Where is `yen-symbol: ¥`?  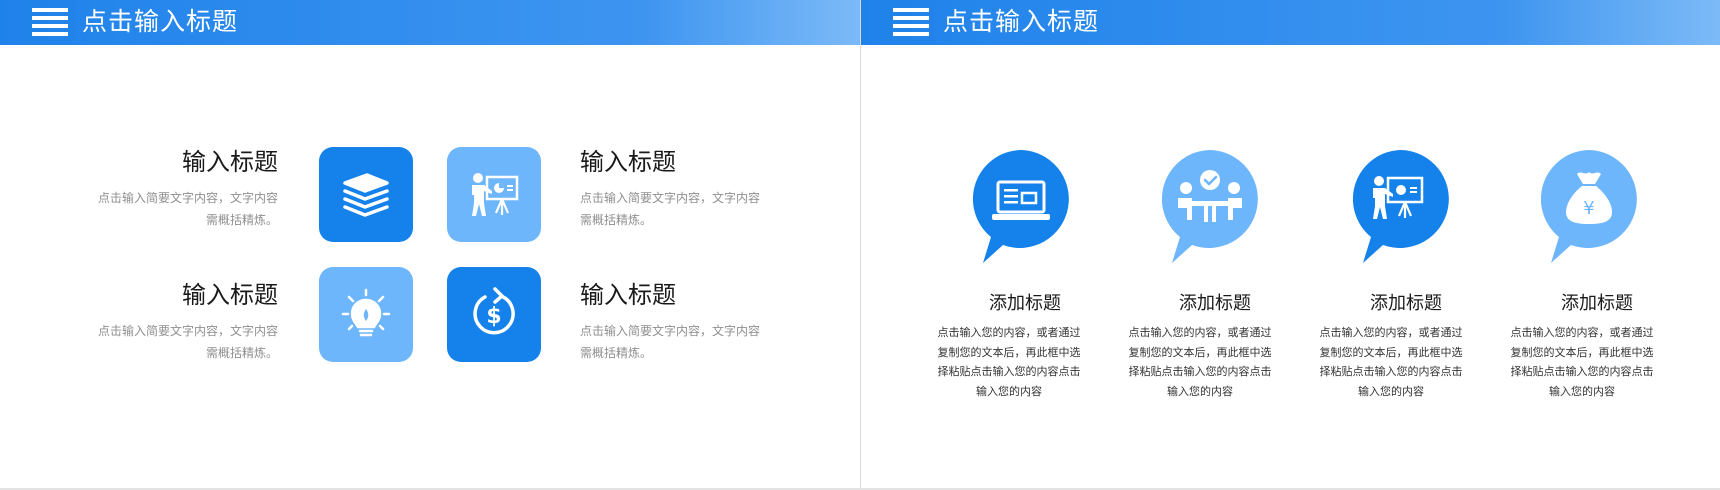
yen-symbol: ¥ is located at coordinates (1588, 208).